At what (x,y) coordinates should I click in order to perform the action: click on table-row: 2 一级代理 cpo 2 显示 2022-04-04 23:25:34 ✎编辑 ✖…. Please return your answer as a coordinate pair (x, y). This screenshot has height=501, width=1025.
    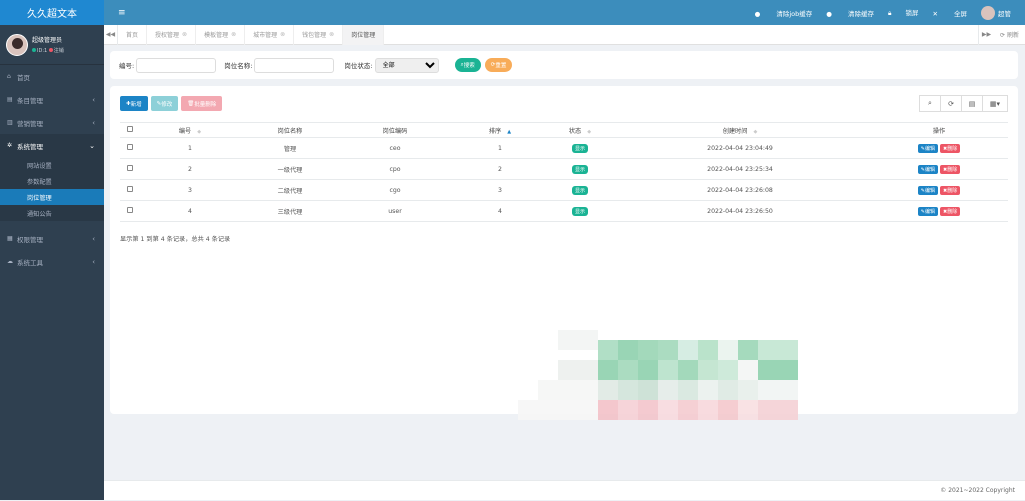
    Looking at the image, I should click on (564, 169).